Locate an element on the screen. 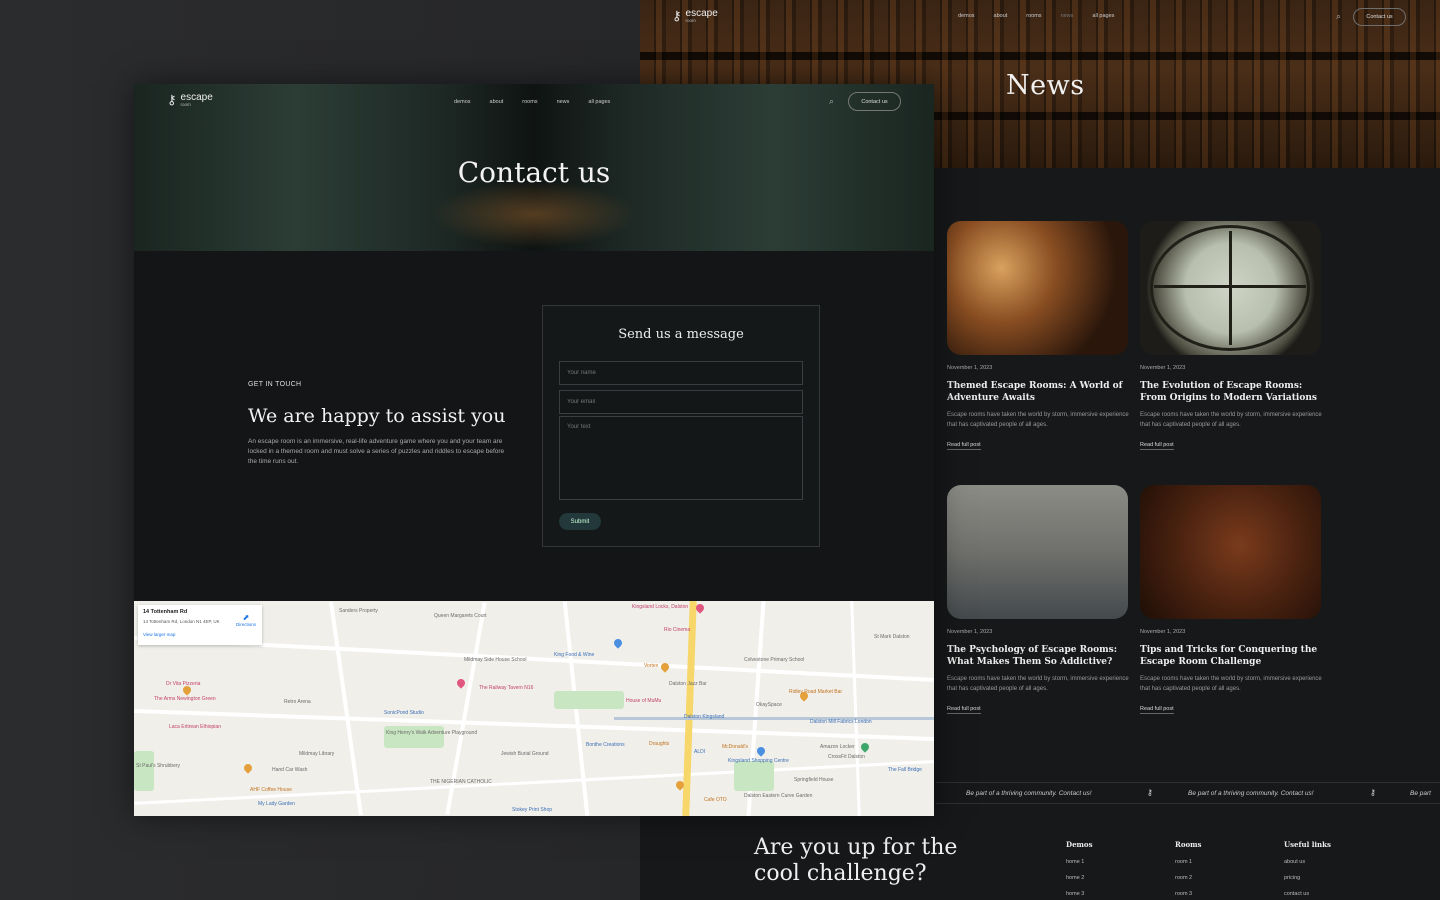 Image resolution: width=1440 pixels, height=900 pixels. map-label: OkaySpace is located at coordinates (769, 705).